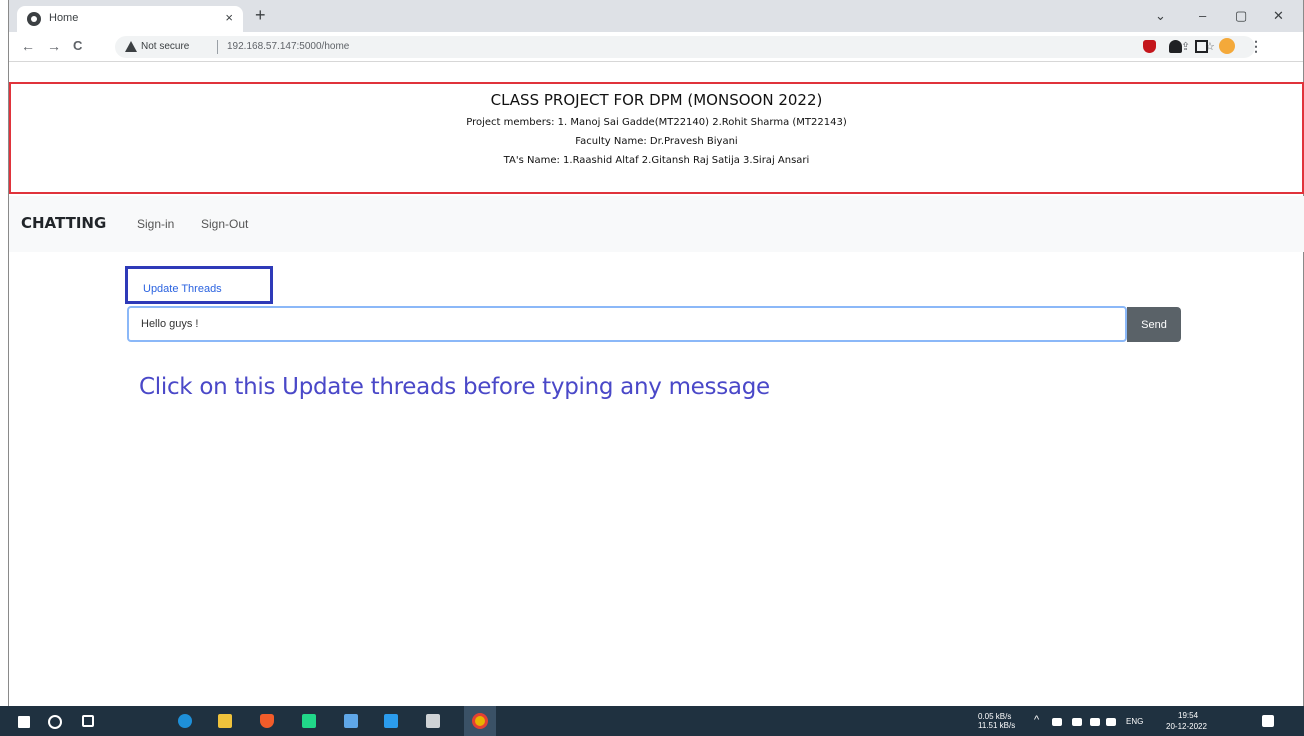  What do you see at coordinates (1185, 46) in the screenshot?
I see `share-icon: ⇪` at bounding box center [1185, 46].